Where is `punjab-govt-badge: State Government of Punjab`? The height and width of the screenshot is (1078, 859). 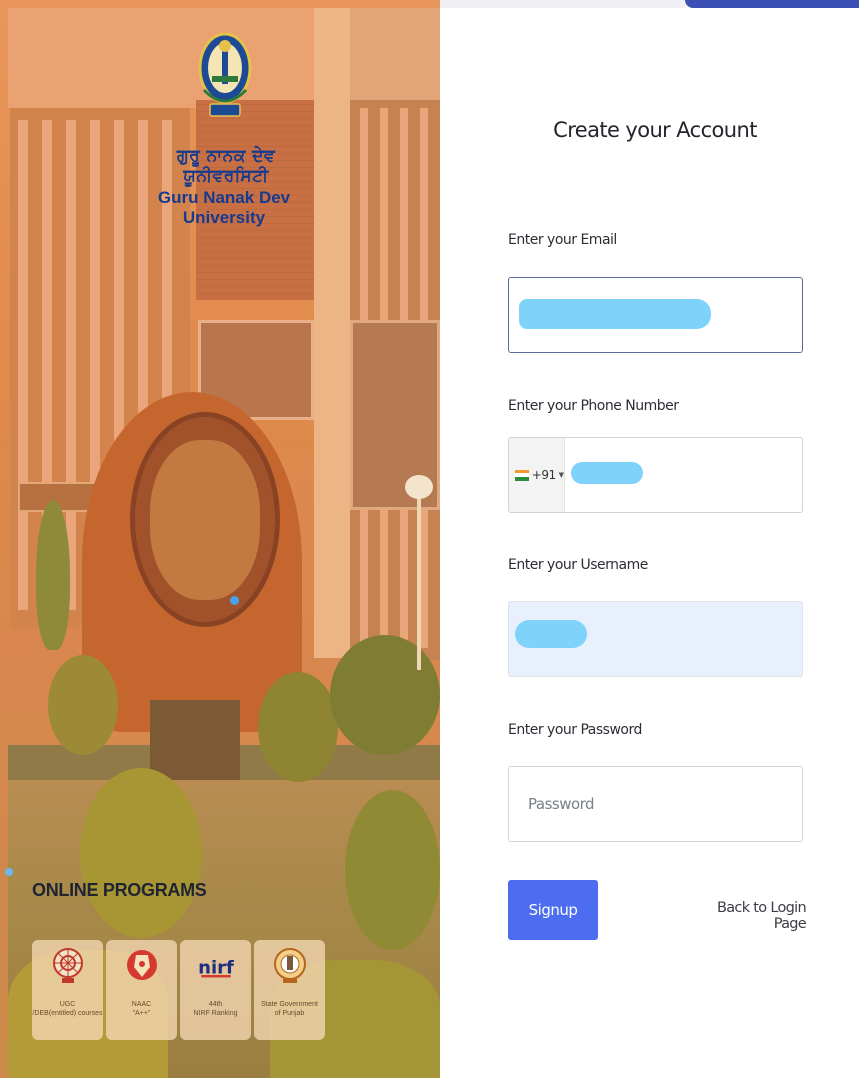 punjab-govt-badge: State Government of Punjab is located at coordinates (289, 990).